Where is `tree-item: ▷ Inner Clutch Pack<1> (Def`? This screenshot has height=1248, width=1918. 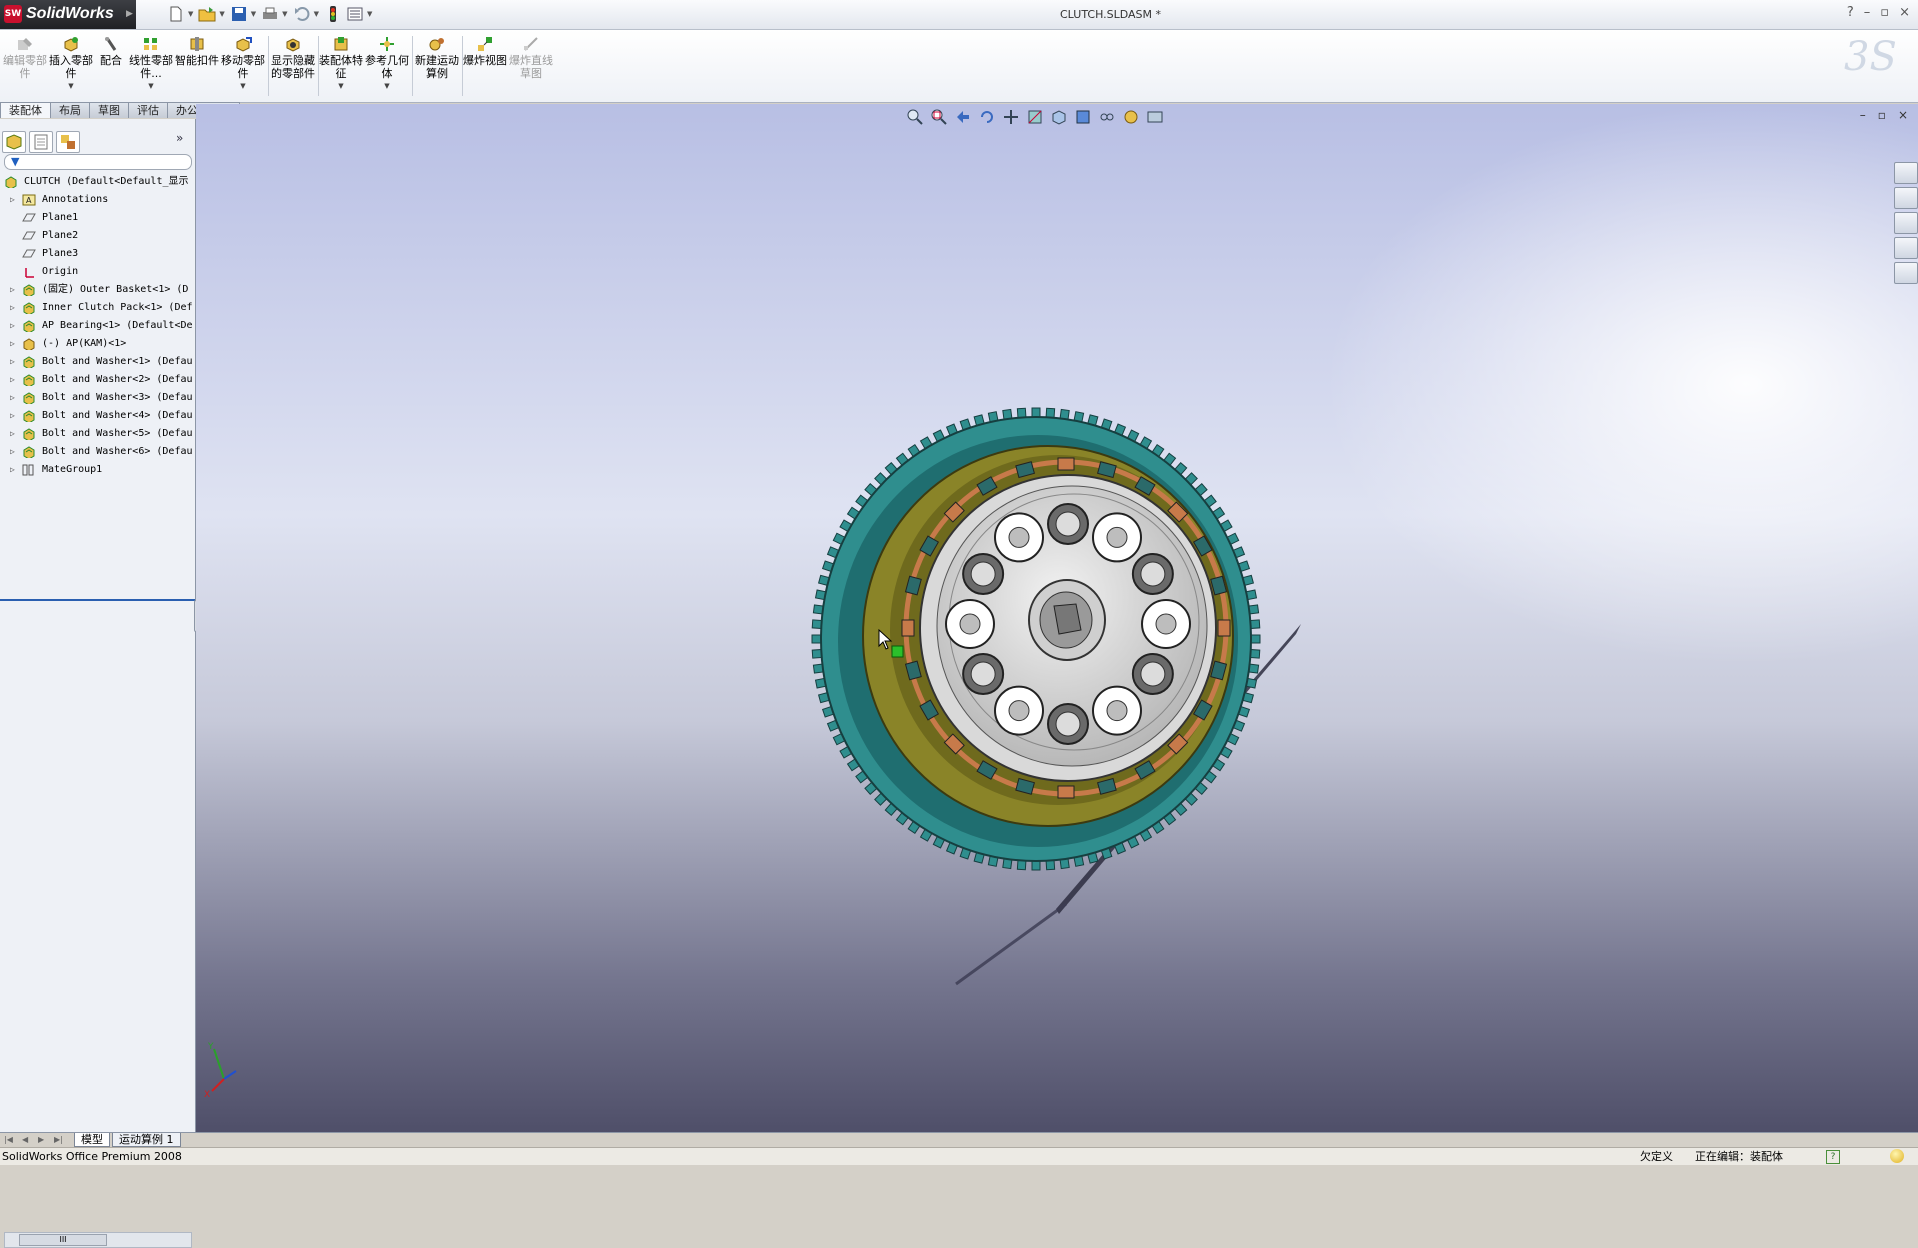 tree-item: ▷ Inner Clutch Pack<1> (Def is located at coordinates (97, 308).